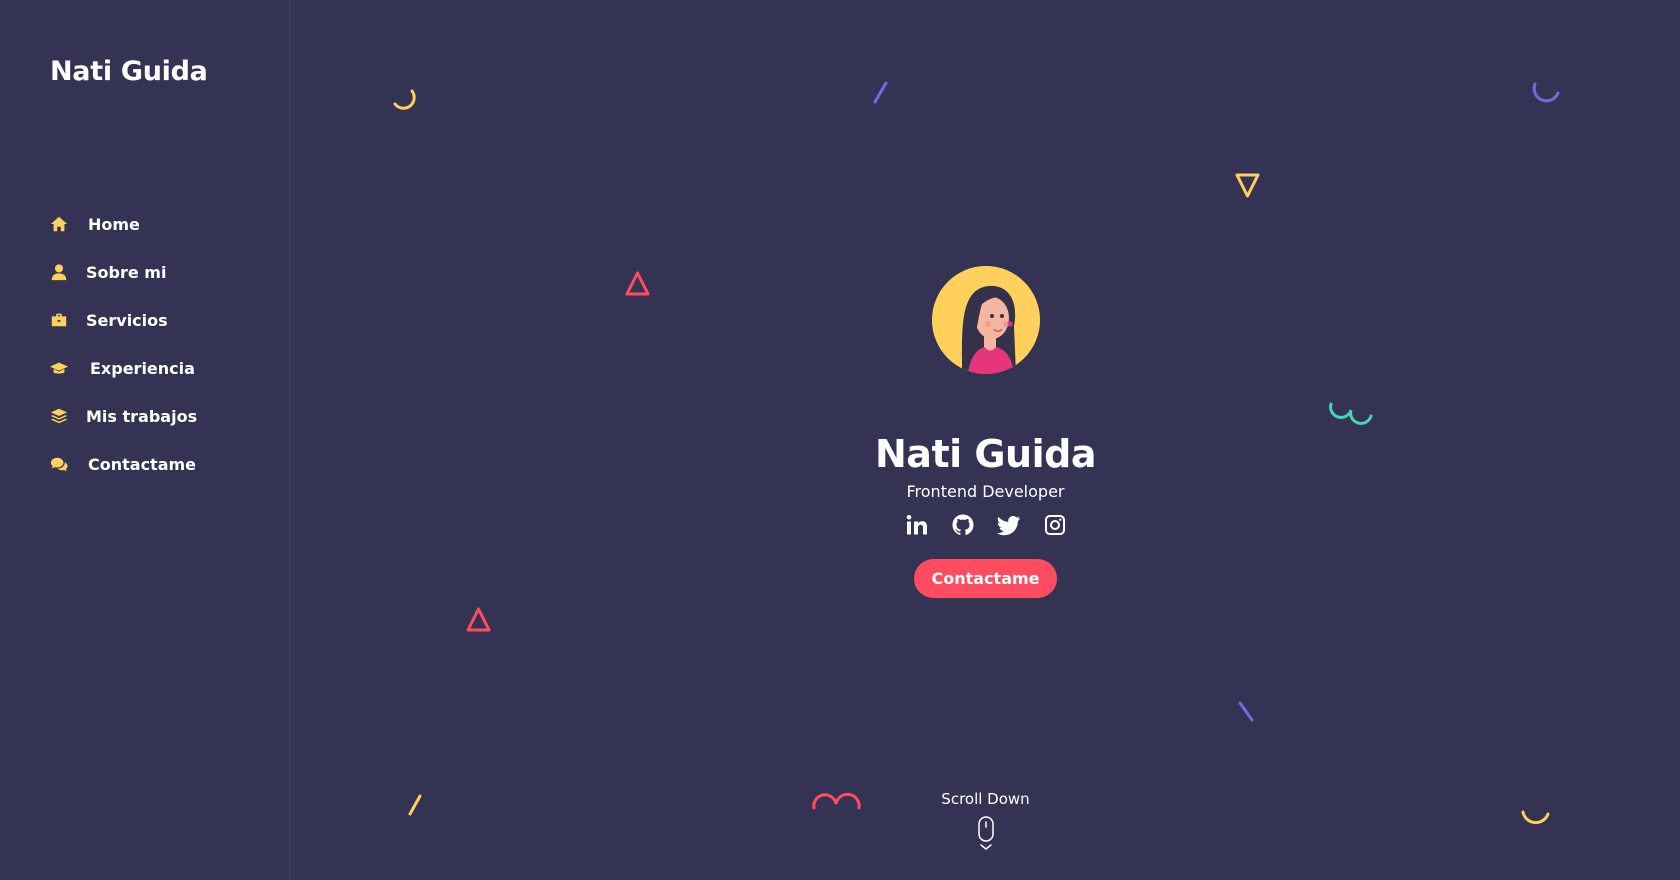  Describe the element at coordinates (406, 101) in the screenshot. I see `yellow-arc-decoration` at that location.